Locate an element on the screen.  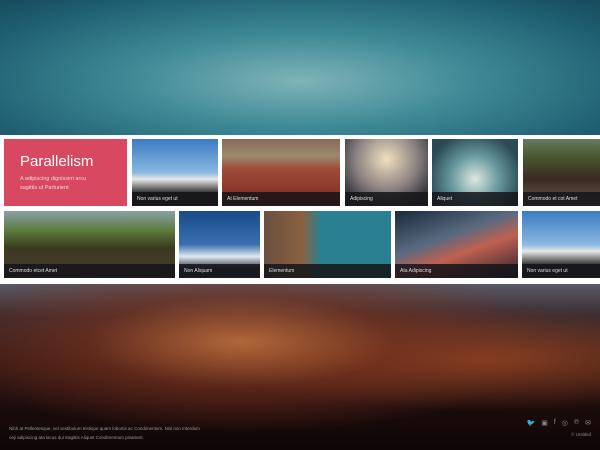
pinterest-icon: ℗ is located at coordinates (576, 423).